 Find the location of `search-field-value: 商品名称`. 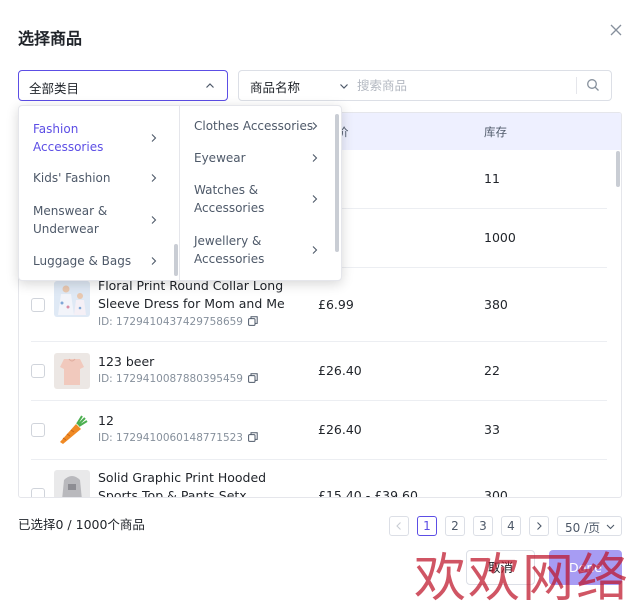

search-field-value: 商品名称 is located at coordinates (275, 87).